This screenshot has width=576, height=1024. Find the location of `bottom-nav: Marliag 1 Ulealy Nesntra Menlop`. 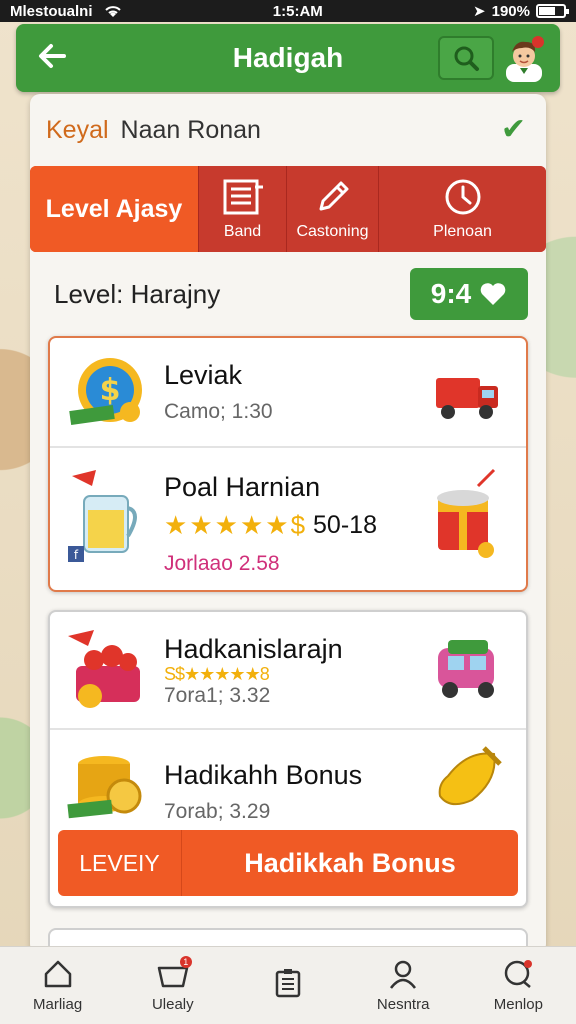

bottom-nav: Marliag 1 Ulealy Nesntra Menlop is located at coordinates (288, 985).